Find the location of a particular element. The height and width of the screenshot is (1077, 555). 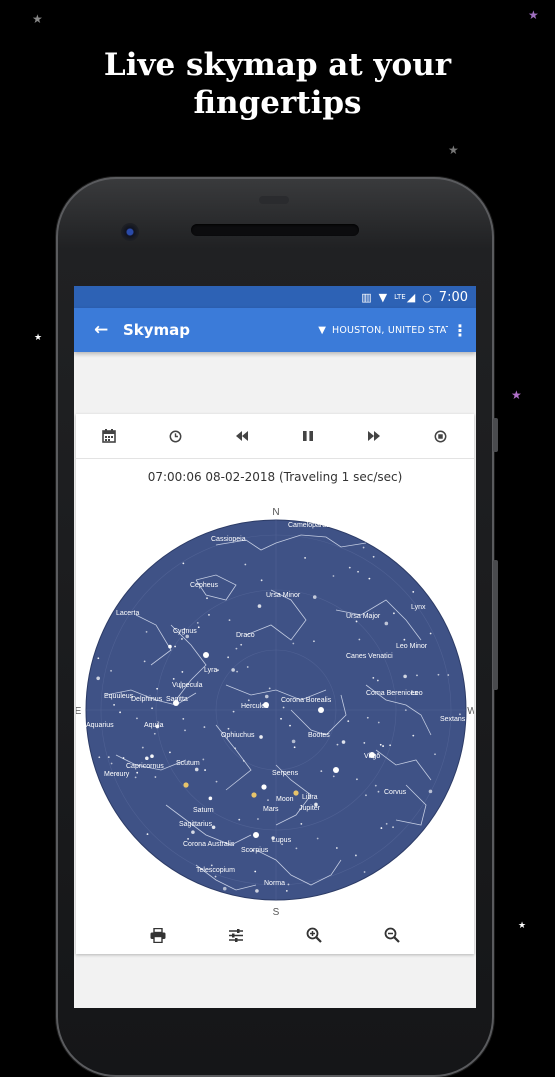

zoom-in-button is located at coordinates (314, 935).